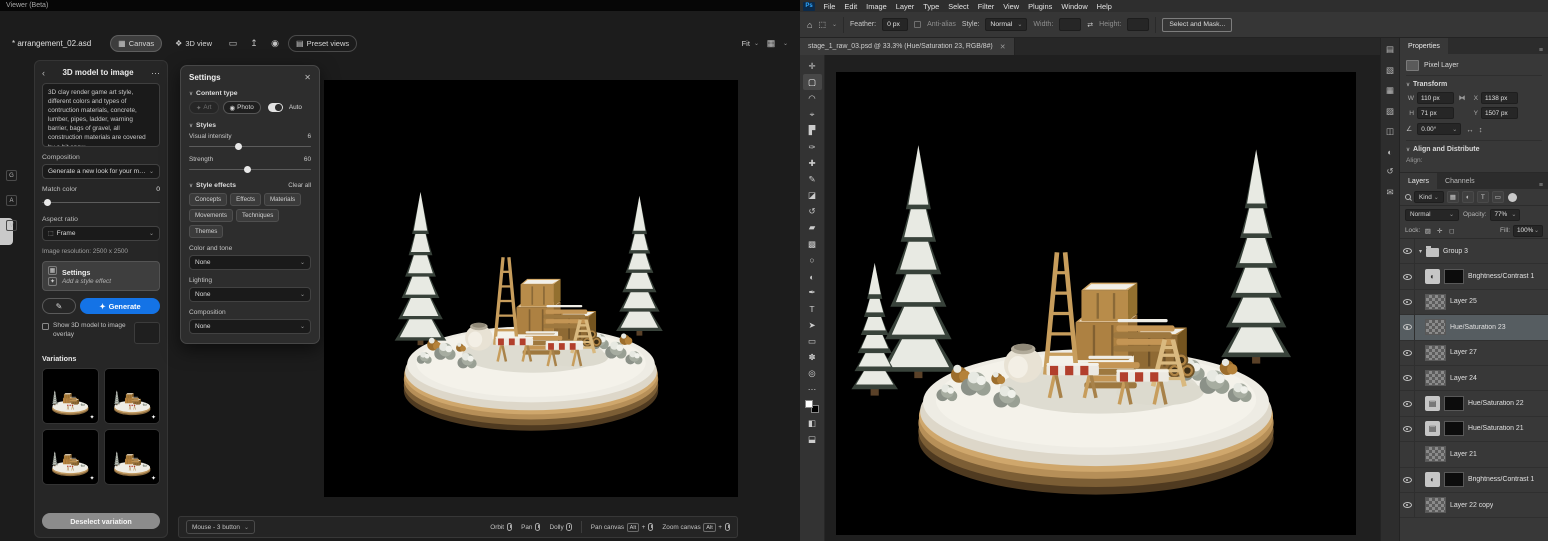  What do you see at coordinates (812, 115) in the screenshot?
I see `object-selection-tool: ⌖` at bounding box center [812, 115].